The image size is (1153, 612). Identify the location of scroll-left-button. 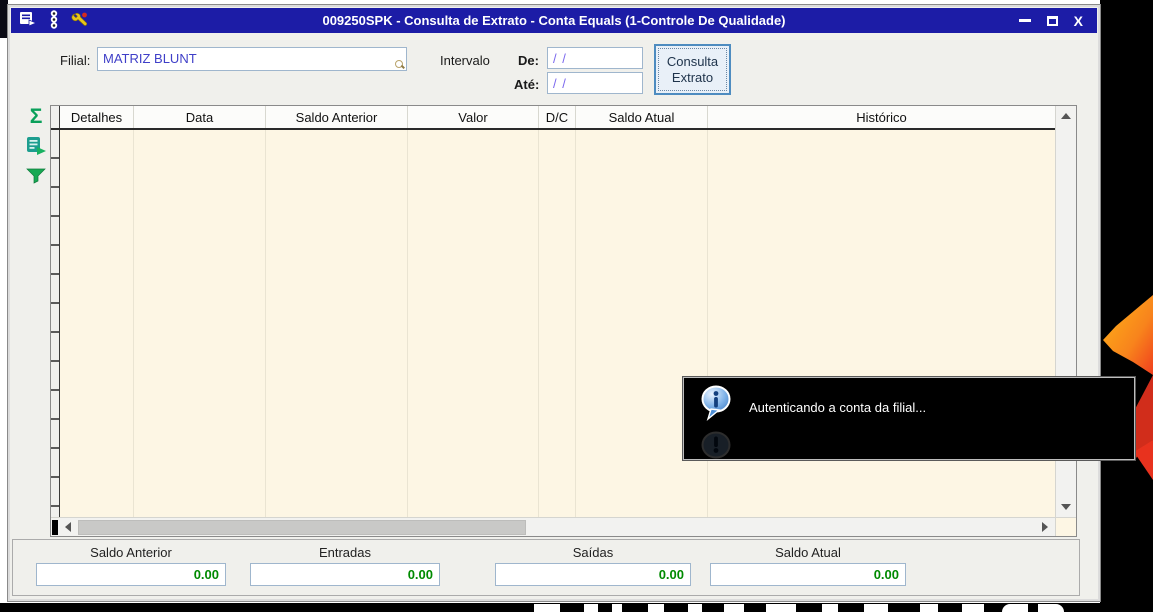
(68, 527).